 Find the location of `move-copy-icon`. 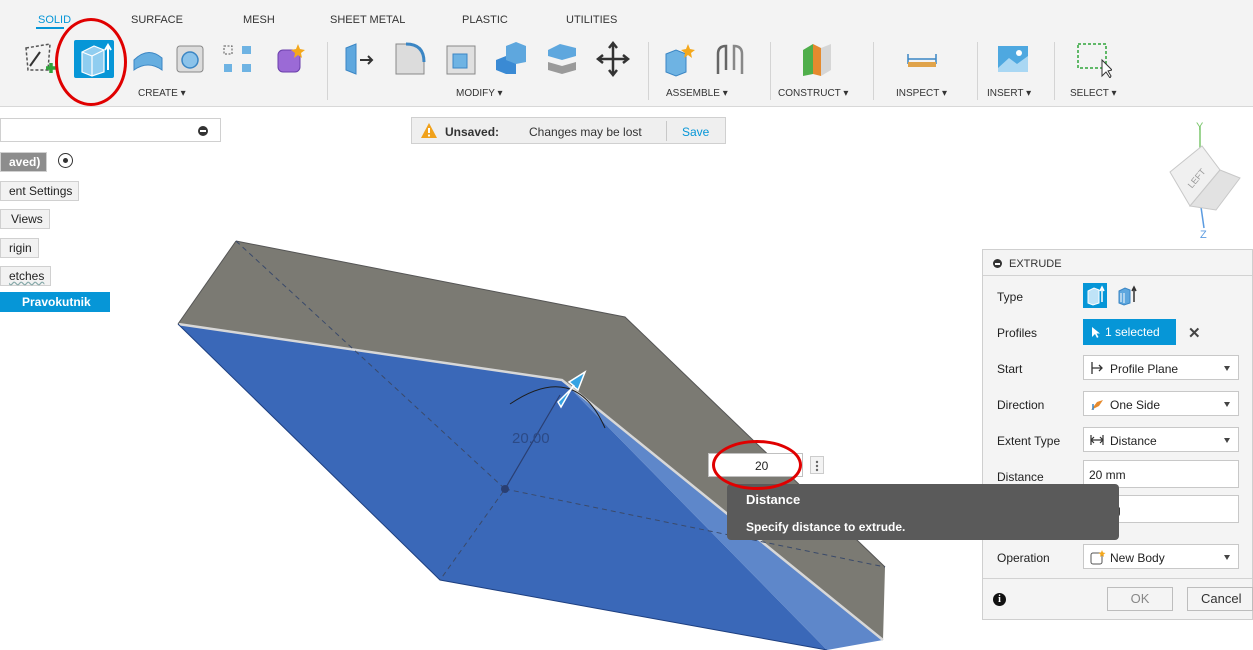

move-copy-icon is located at coordinates (613, 59).